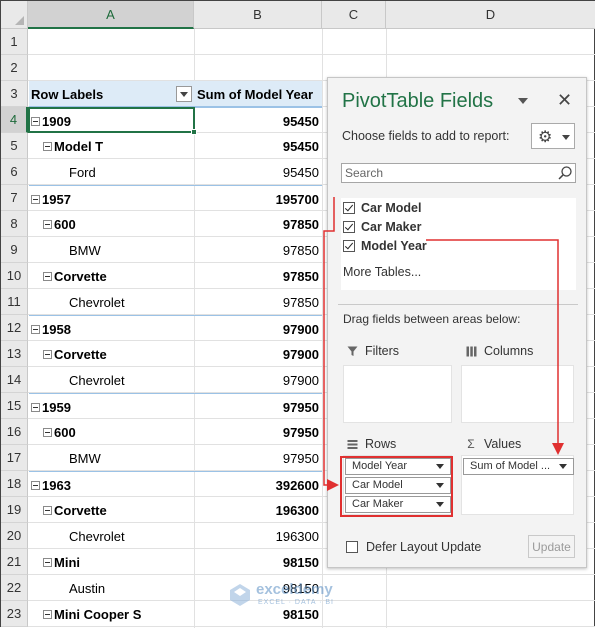 The image size is (595, 628). I want to click on defer-layout-update-option: Defer Layout Update, so click(413, 547).